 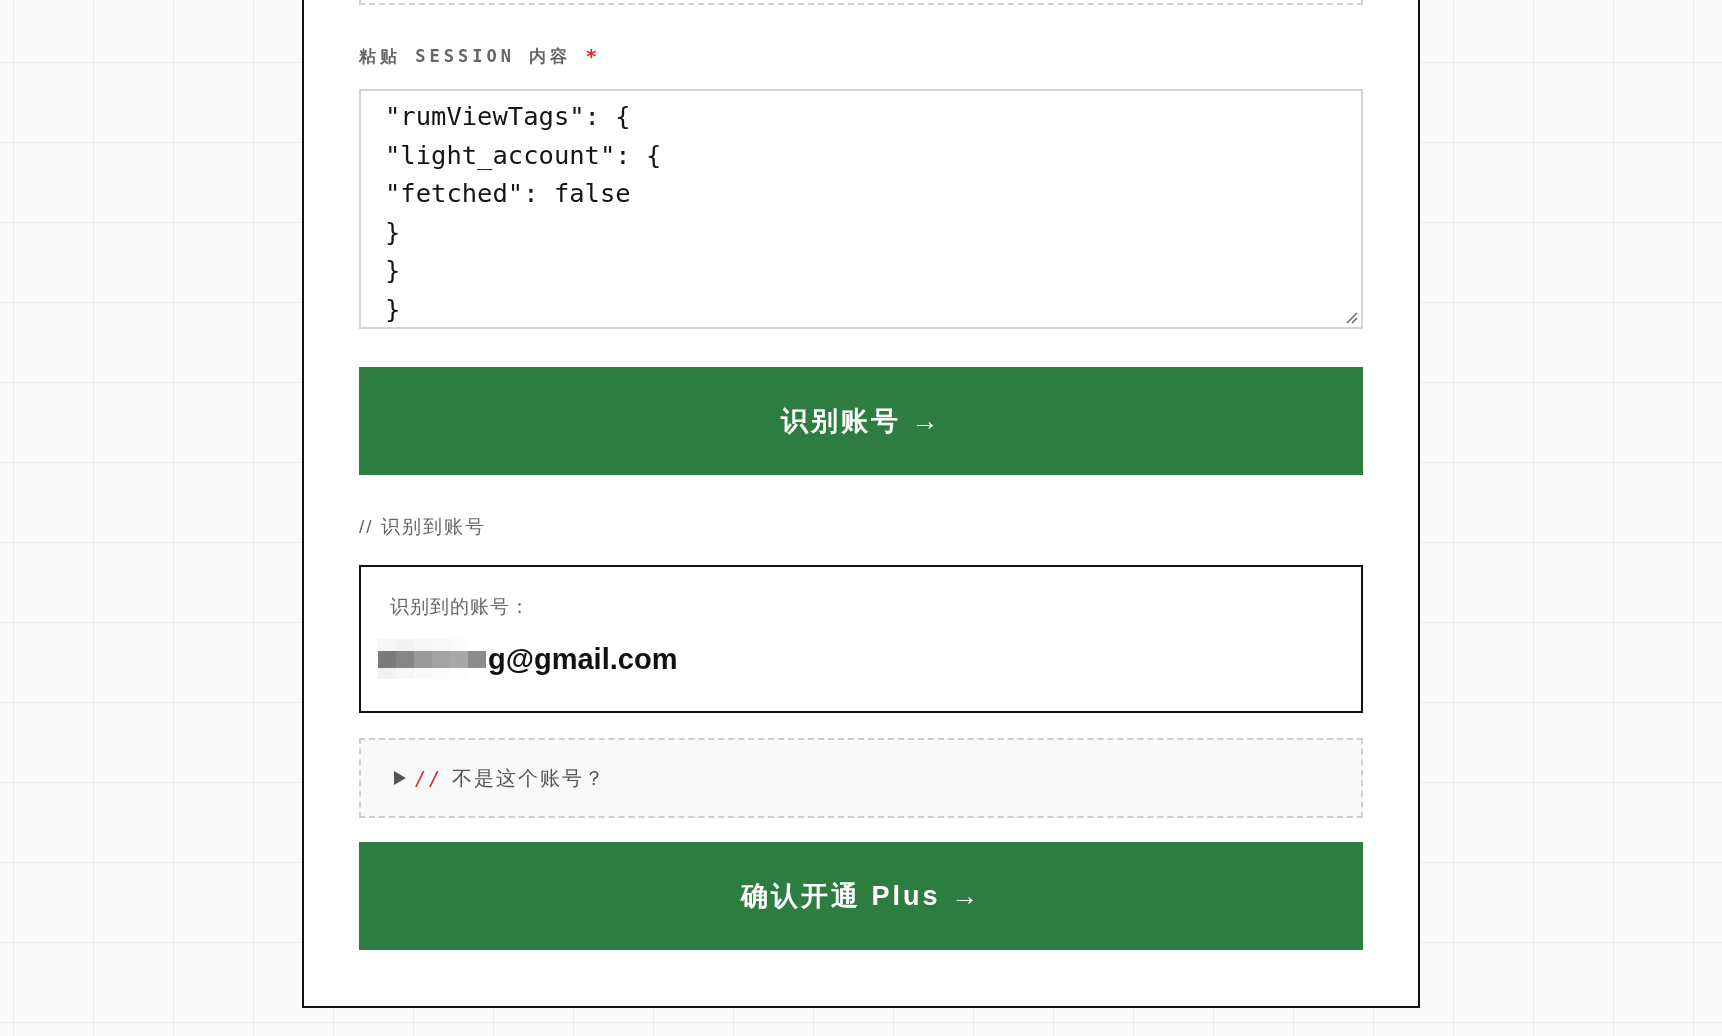 I want to click on account-label: 识别到的账号：, so click(x=460, y=607).